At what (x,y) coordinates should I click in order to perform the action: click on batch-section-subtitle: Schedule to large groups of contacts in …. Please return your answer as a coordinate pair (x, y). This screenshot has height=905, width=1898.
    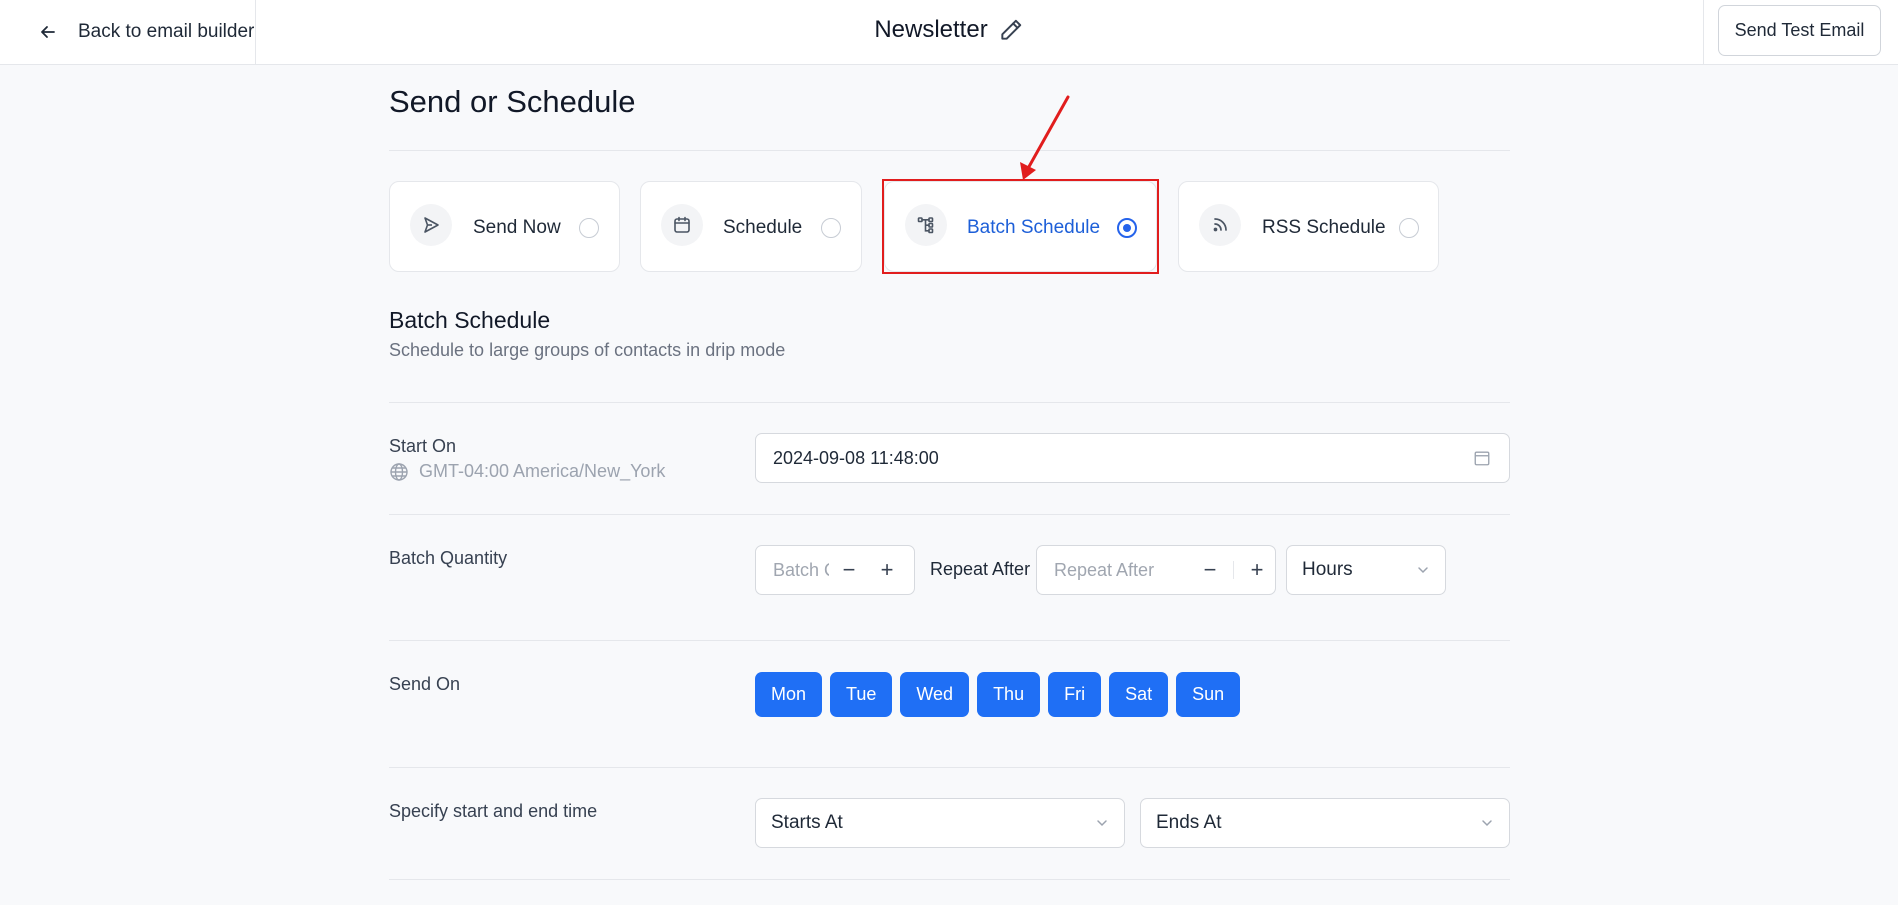
    Looking at the image, I should click on (587, 350).